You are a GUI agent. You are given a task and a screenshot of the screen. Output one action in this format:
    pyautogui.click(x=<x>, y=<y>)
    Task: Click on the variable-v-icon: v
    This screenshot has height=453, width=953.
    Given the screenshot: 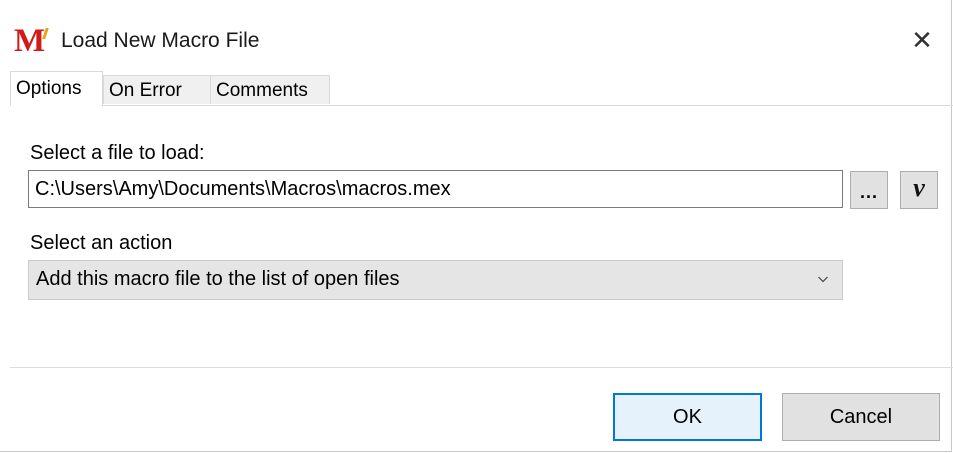 What is the action you would take?
    pyautogui.click(x=919, y=187)
    